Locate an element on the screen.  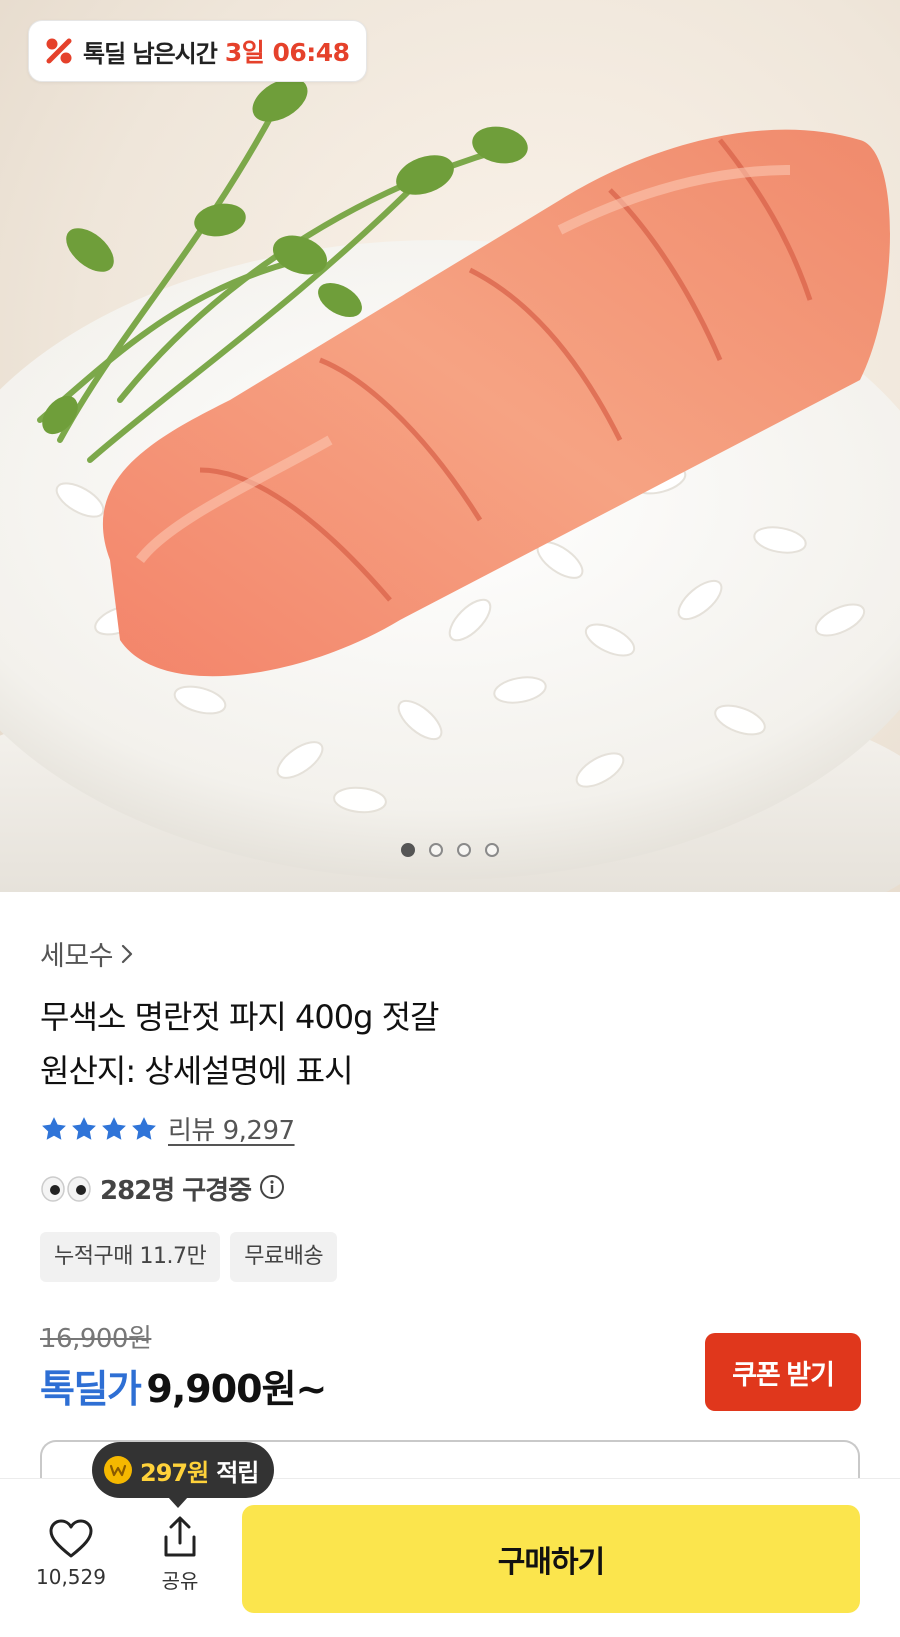
tag-cumulative-purchases: 누적구매 11.7만 is located at coordinates (130, 1257).